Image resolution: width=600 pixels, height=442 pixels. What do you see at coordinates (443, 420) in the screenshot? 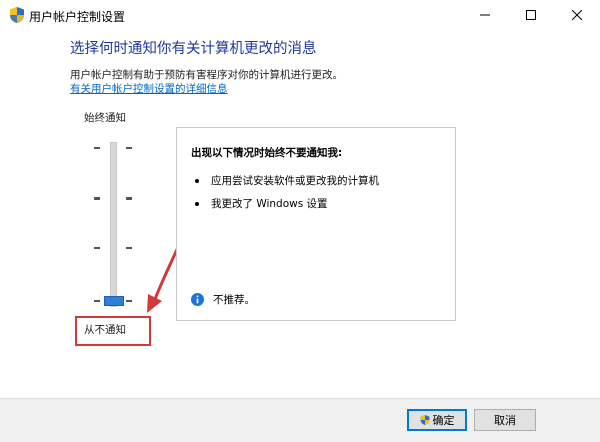
I see `ok-button-label: 确定` at bounding box center [443, 420].